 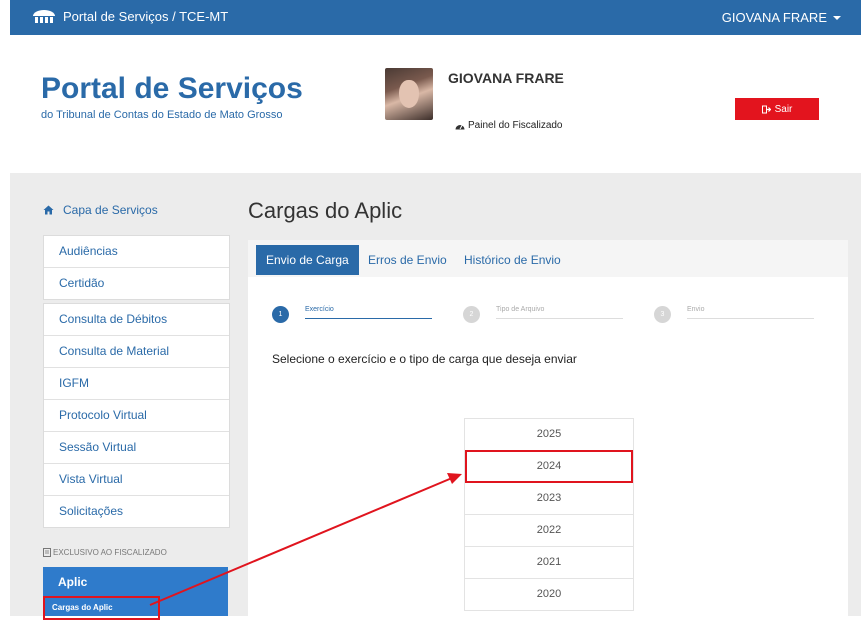 What do you see at coordinates (172, 88) in the screenshot?
I see `portal-title: Portal de Serviços` at bounding box center [172, 88].